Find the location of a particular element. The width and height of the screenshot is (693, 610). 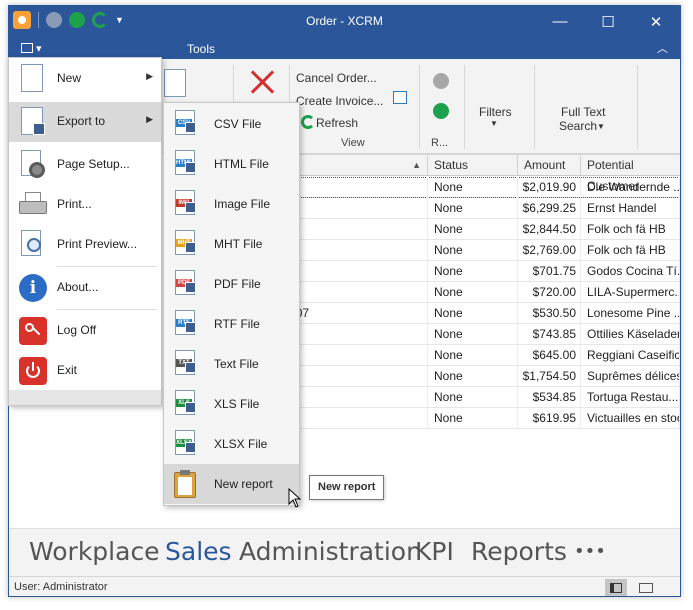

tab-tools: Tools is located at coordinates (201, 49).